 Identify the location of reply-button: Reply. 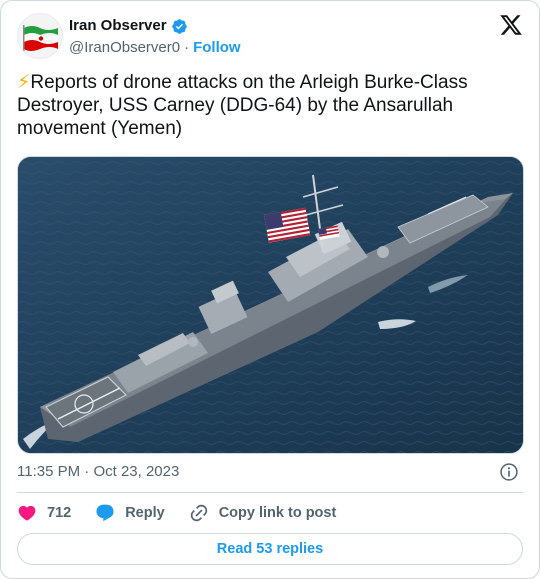
(130, 513).